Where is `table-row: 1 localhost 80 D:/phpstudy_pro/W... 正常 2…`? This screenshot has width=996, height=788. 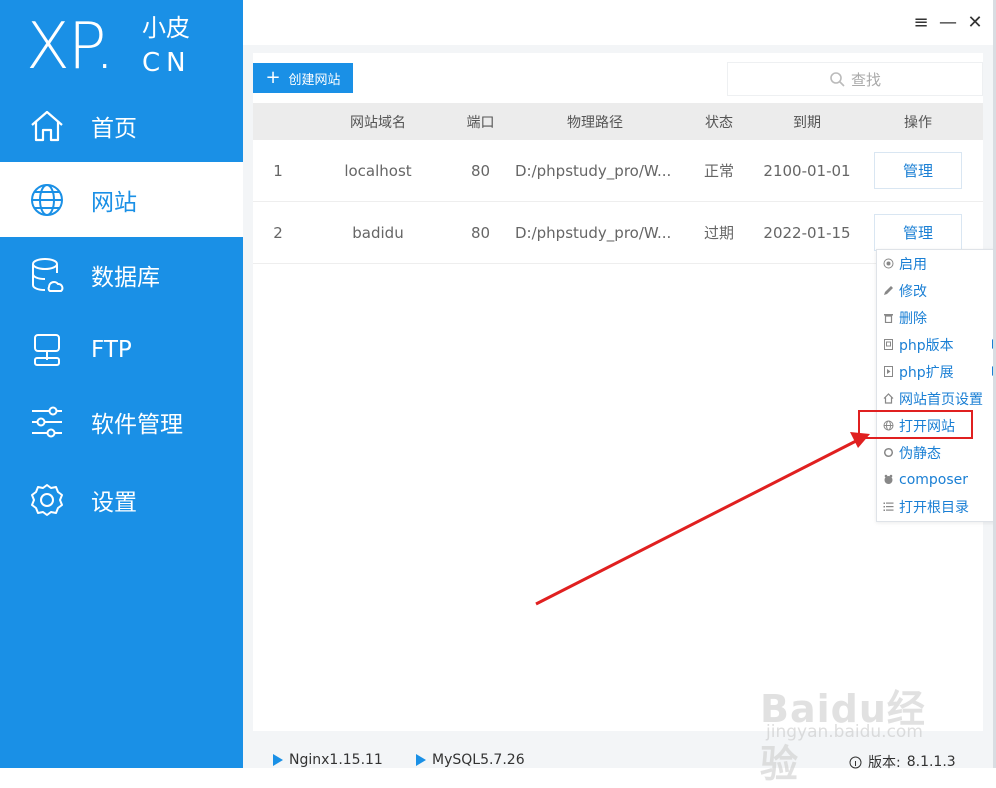
table-row: 1 localhost 80 D:/phpstudy_pro/W... 正常 2… is located at coordinates (618, 171).